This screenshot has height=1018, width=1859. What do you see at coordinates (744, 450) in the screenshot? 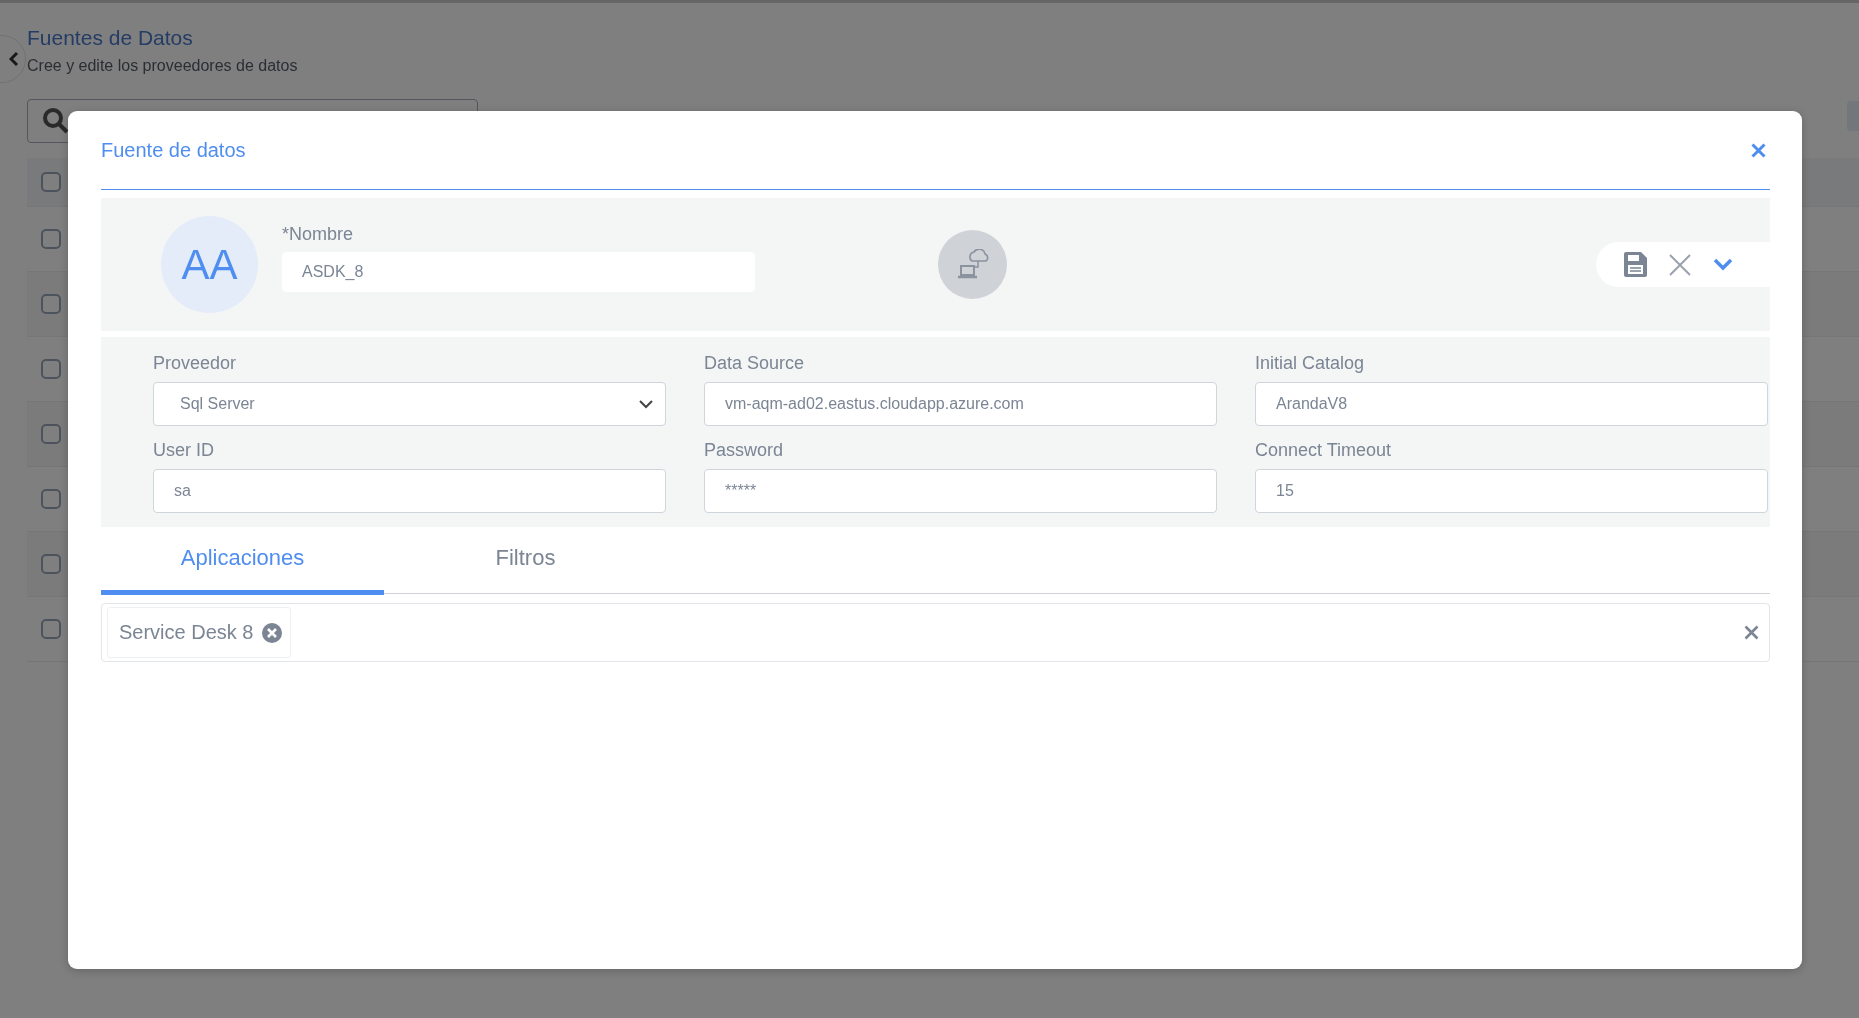
I see `field-label: Password` at bounding box center [744, 450].